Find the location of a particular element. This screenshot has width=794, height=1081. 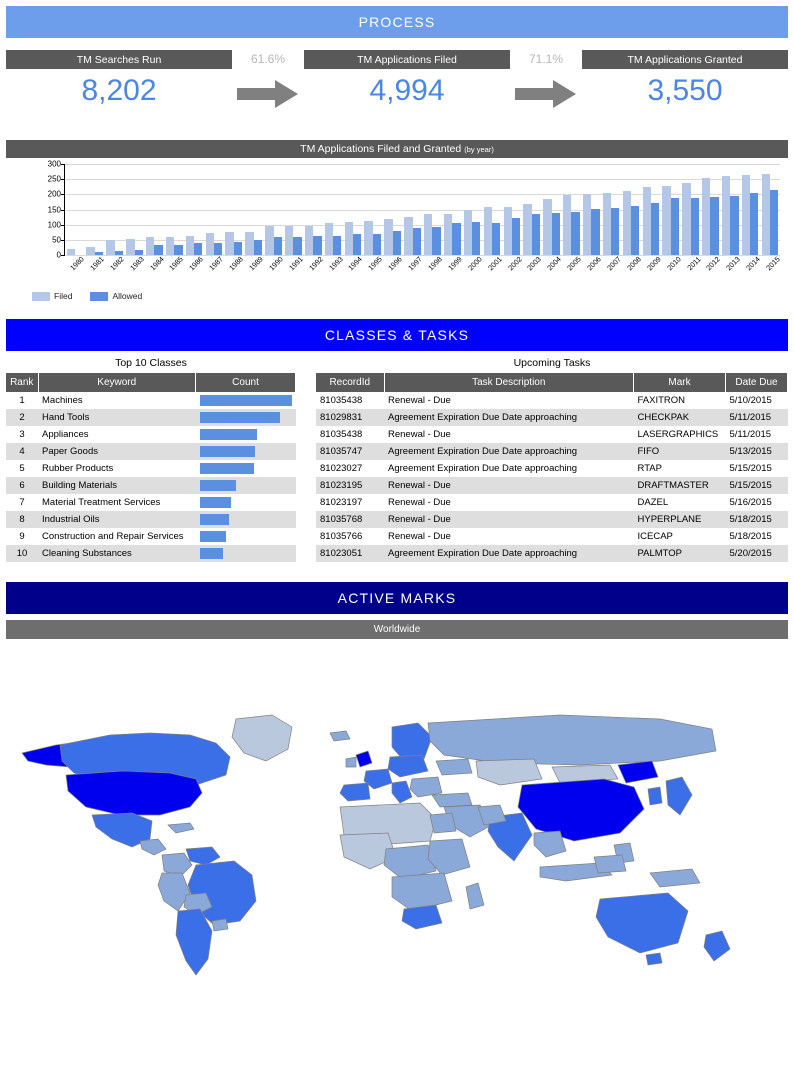

map-region-russia is located at coordinates (572, 740).